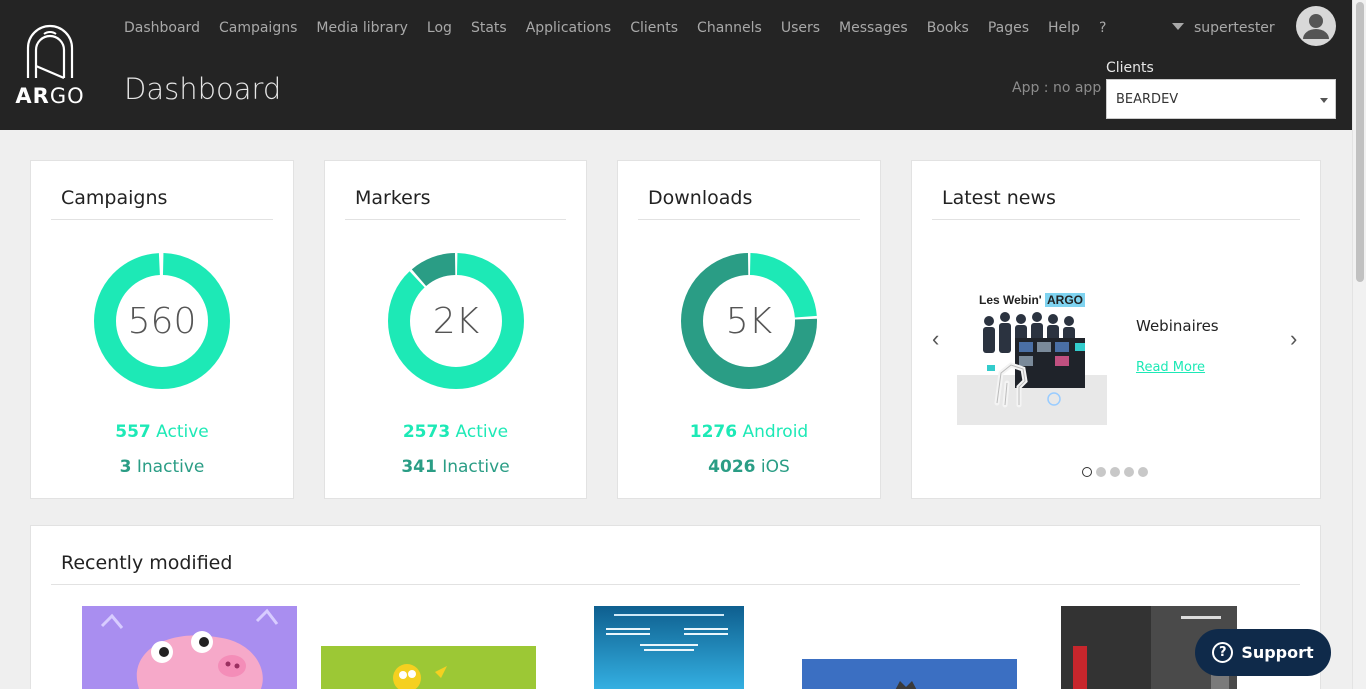  Describe the element at coordinates (258, 28) in the screenshot. I see `nav-item-campaigns: Campaigns` at that location.